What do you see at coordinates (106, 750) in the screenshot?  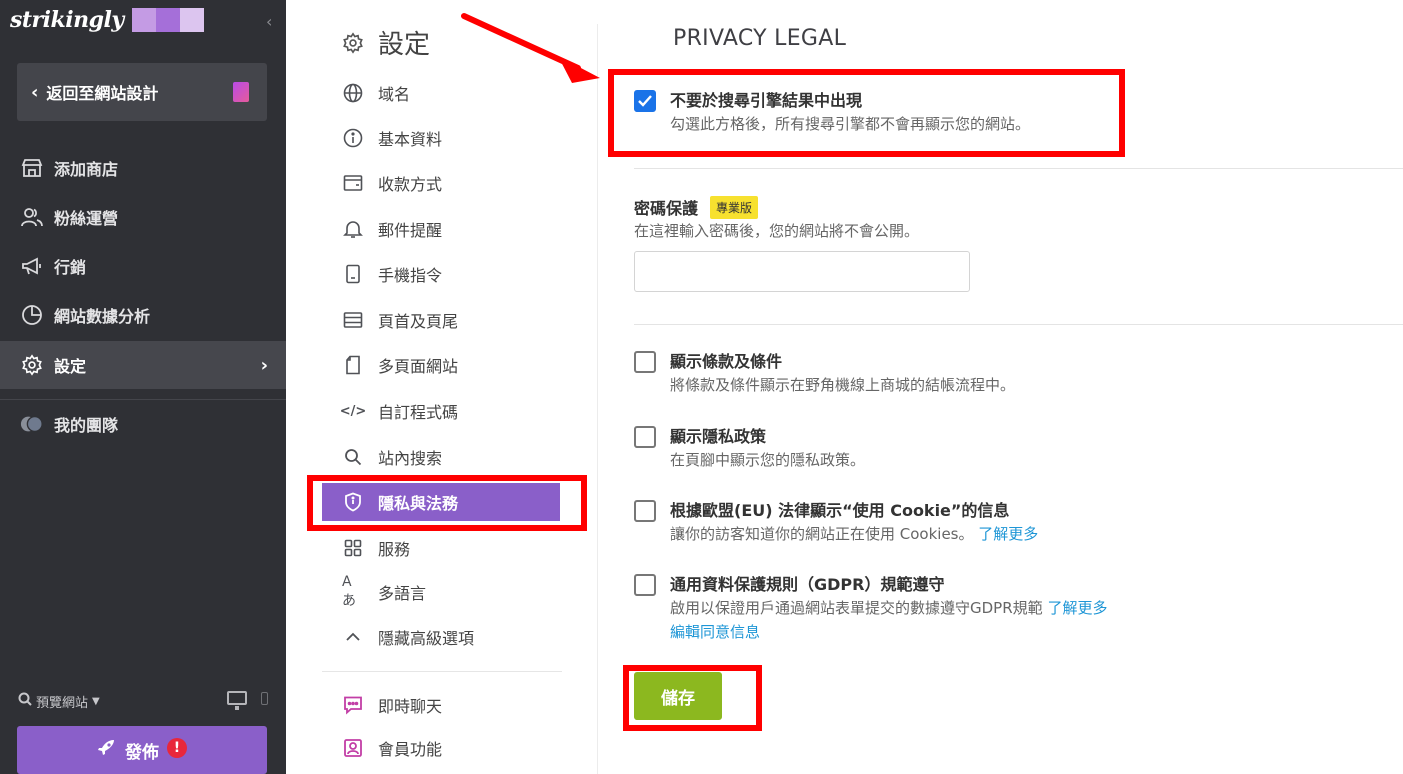 I see `rocket-icon` at bounding box center [106, 750].